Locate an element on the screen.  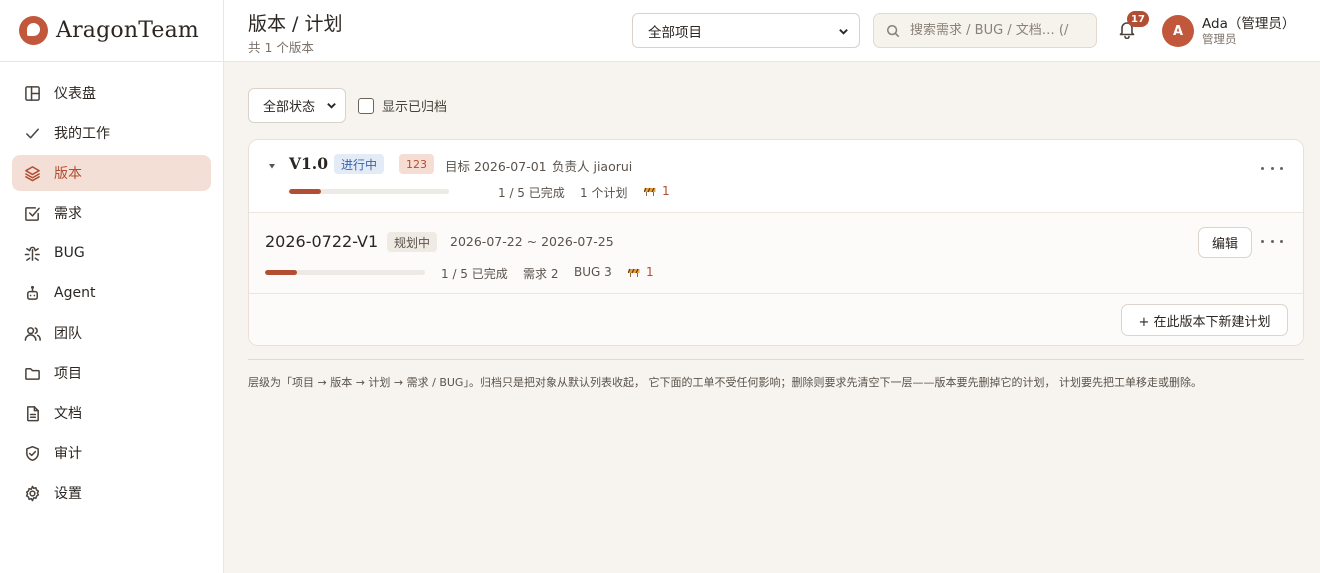
version-owner: 负责人 jiaorui is located at coordinates (592, 166).